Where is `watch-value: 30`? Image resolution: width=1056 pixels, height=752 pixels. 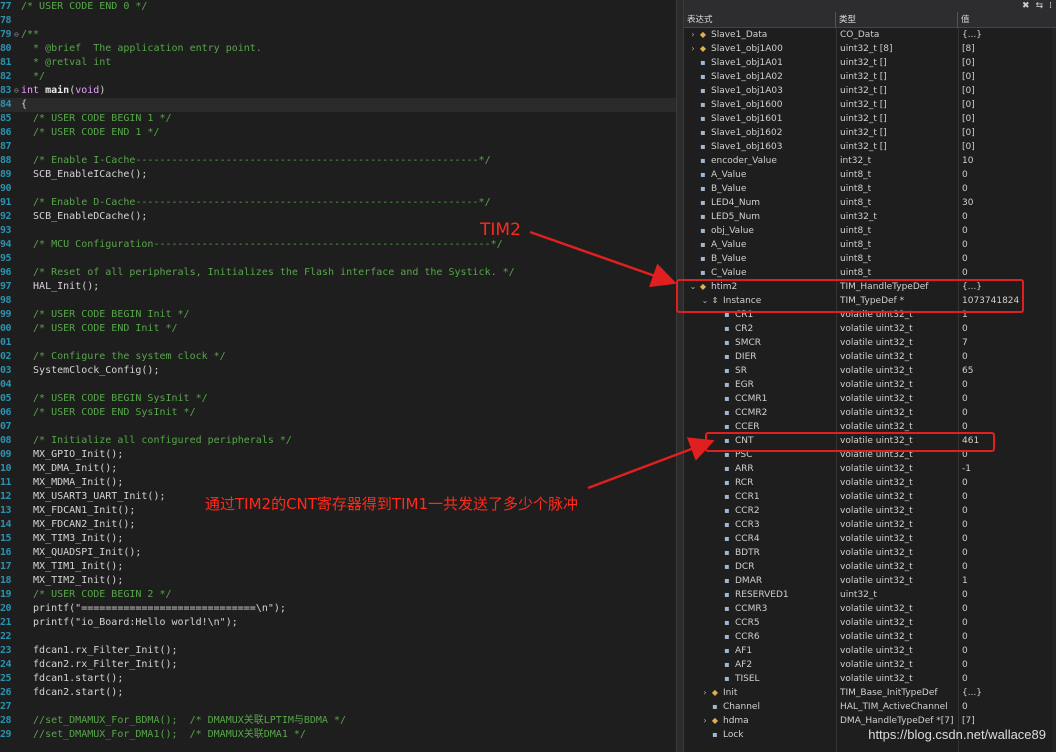
watch-value: 30 is located at coordinates (967, 203).